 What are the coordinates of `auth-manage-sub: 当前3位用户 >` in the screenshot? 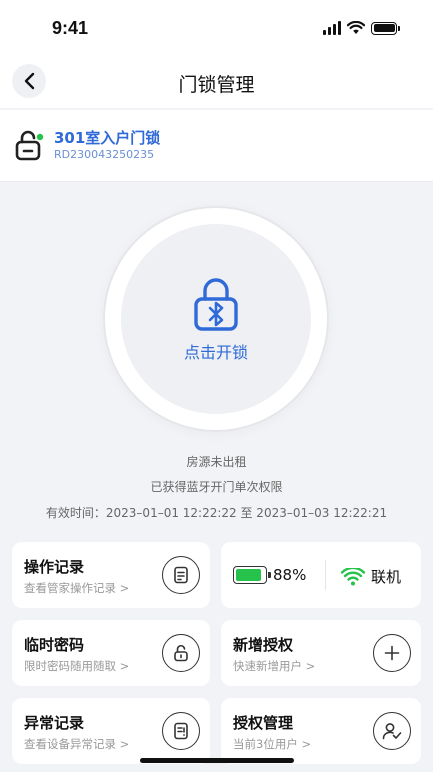 It's located at (272, 744).